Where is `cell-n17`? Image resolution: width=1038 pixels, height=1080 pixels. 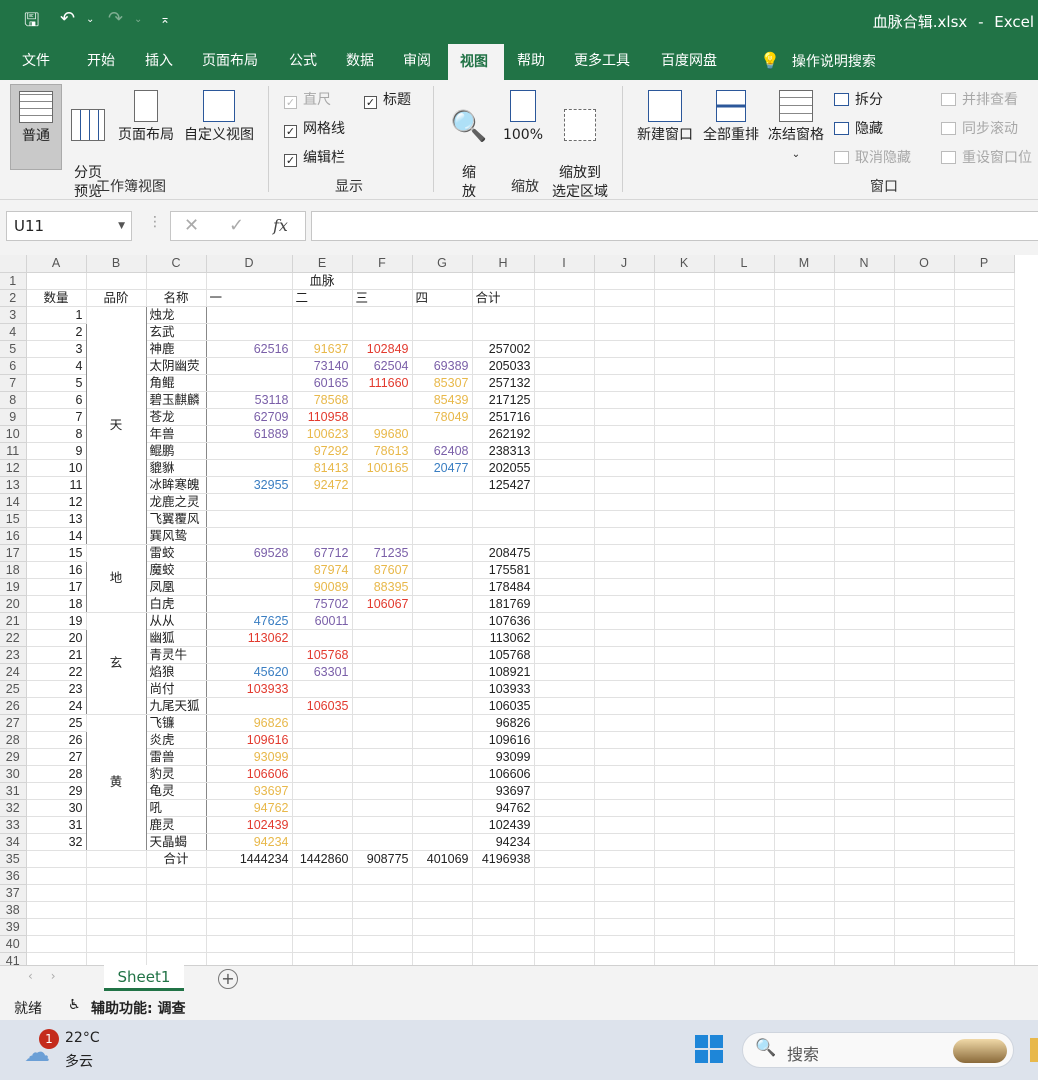
cell-n17 is located at coordinates (864, 553).